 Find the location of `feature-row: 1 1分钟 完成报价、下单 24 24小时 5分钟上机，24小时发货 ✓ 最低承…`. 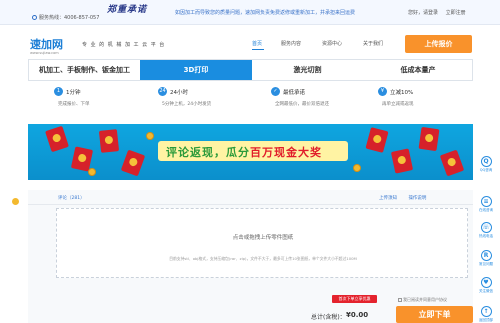

feature-row: 1 1分钟 完成报价、下单 24 24小时 5分钟上机，24小时发货 ✓ 最低承… is located at coordinates (250, 99).